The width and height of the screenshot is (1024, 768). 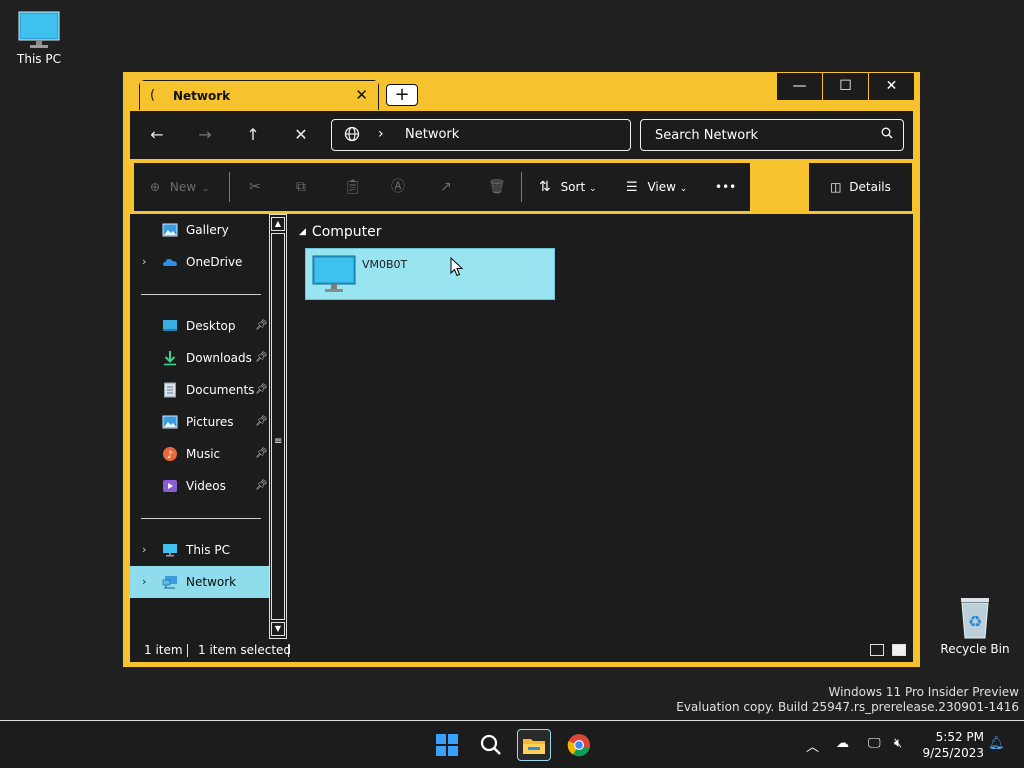 I want to click on search-box, so click(x=772, y=135).